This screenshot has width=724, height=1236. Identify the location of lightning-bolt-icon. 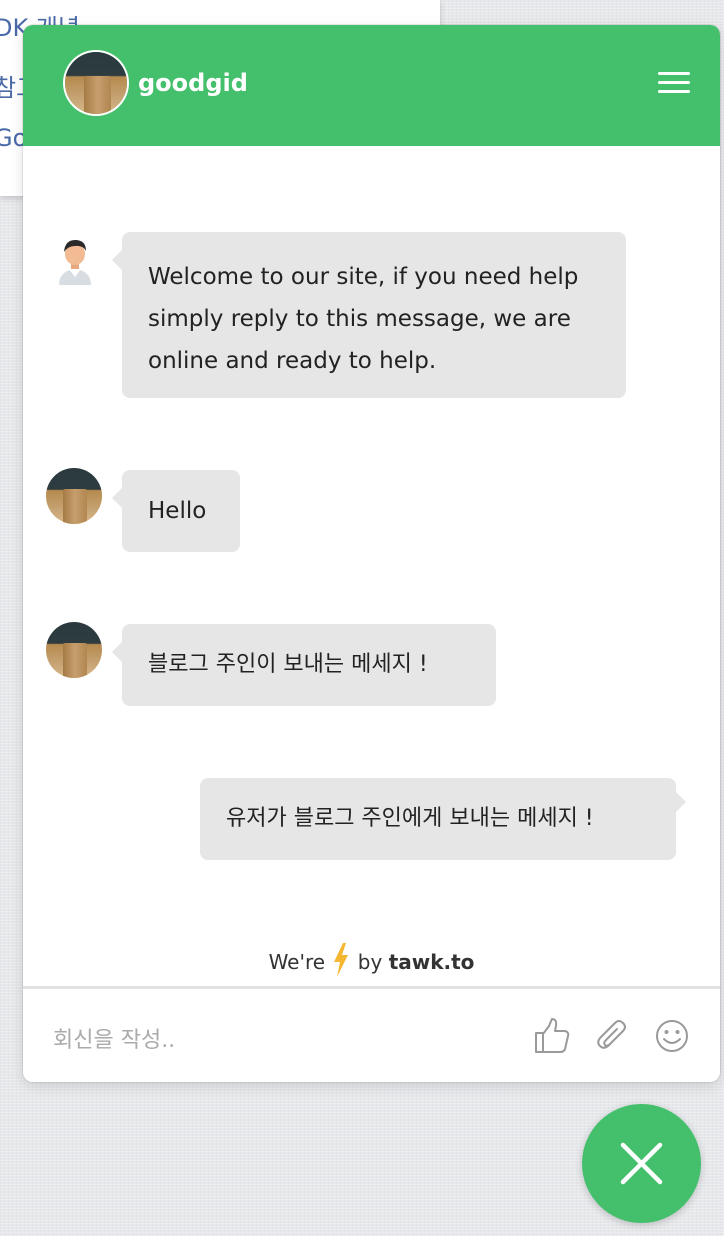
(341, 960).